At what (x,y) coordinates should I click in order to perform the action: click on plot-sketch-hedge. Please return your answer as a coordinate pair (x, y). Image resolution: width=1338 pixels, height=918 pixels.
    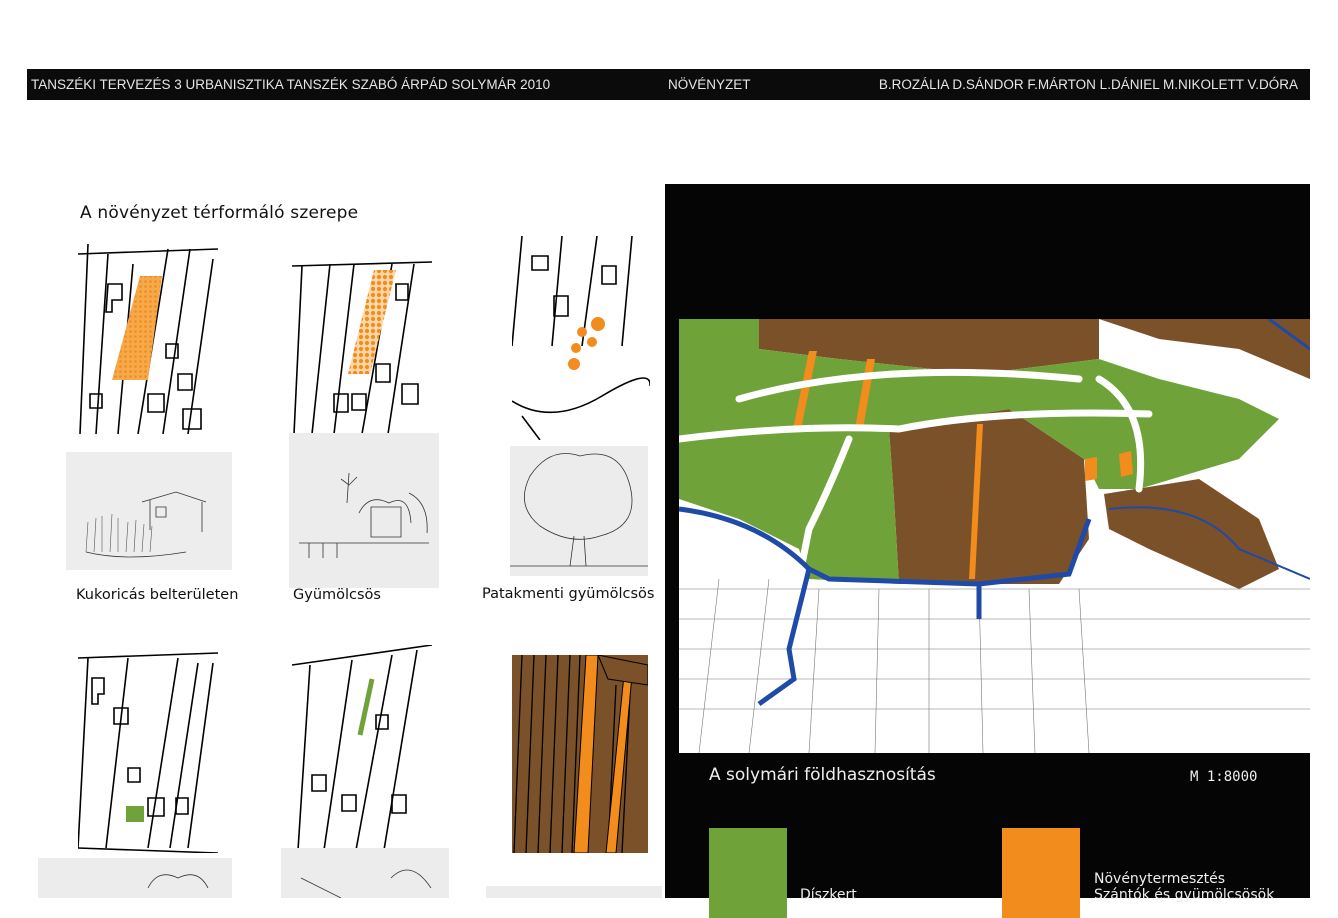
    Looking at the image, I should click on (362, 747).